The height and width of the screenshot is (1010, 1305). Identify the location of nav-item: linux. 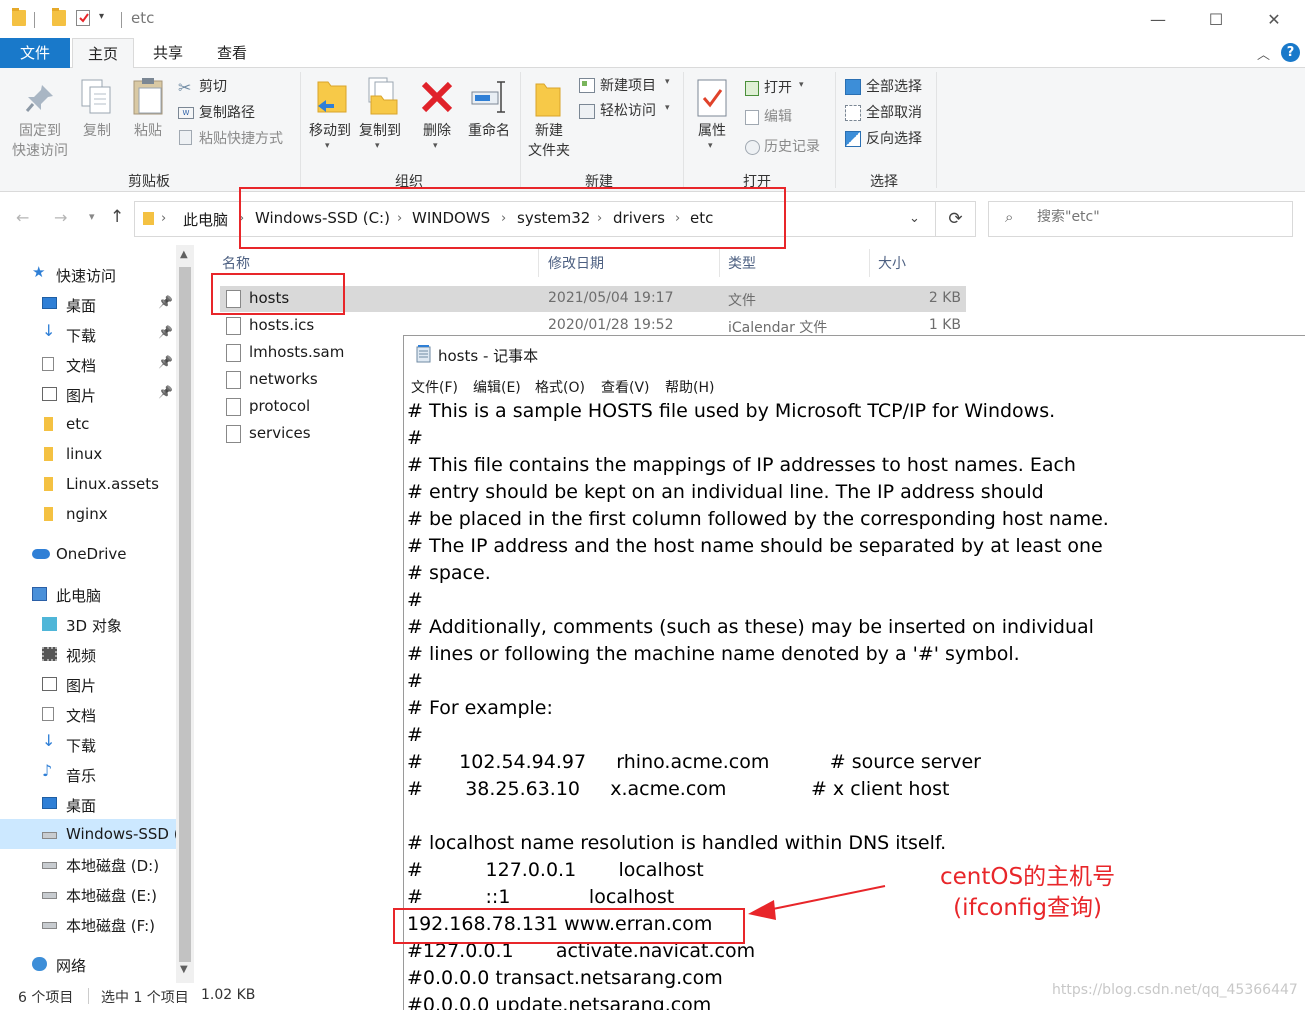
(88, 454).